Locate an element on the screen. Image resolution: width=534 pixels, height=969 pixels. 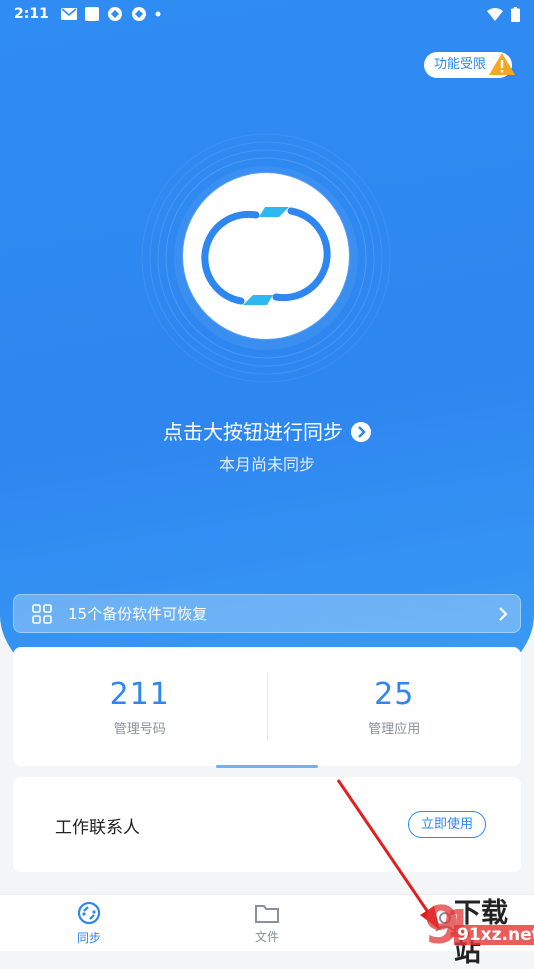
annotation-arrow is located at coordinates (388, 854).